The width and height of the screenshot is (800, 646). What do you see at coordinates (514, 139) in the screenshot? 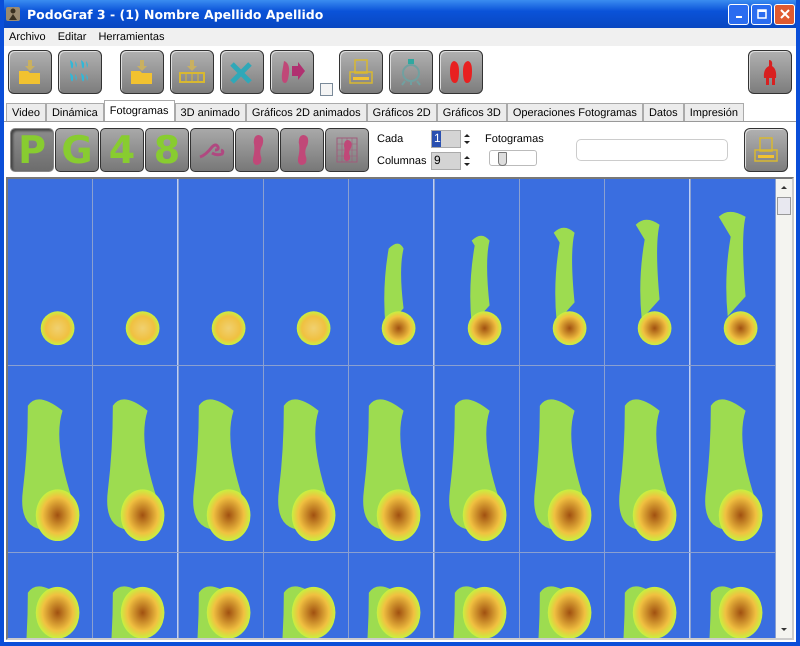
I see `fotogramas-label: Fotogramas` at bounding box center [514, 139].